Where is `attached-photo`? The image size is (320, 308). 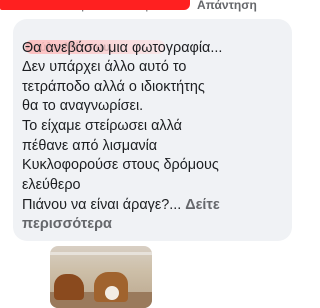
attached-photo is located at coordinates (101, 277).